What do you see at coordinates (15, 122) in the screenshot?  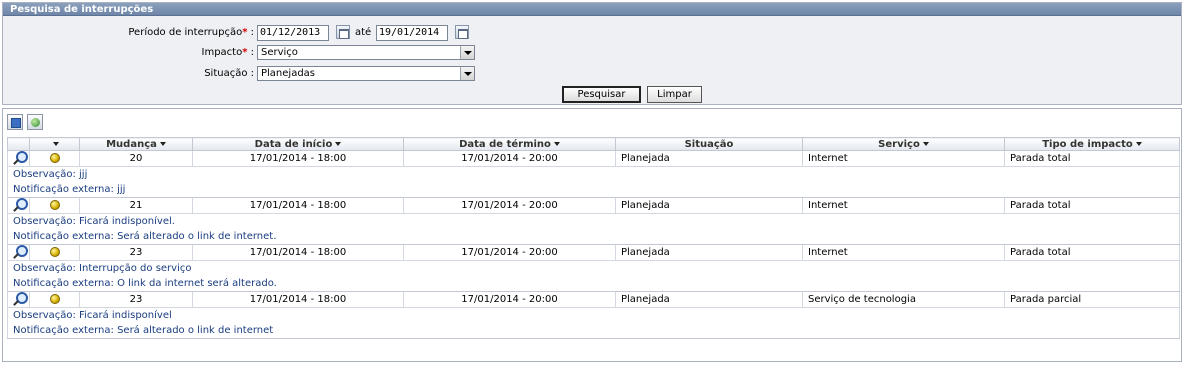 I see `export-icon` at bounding box center [15, 122].